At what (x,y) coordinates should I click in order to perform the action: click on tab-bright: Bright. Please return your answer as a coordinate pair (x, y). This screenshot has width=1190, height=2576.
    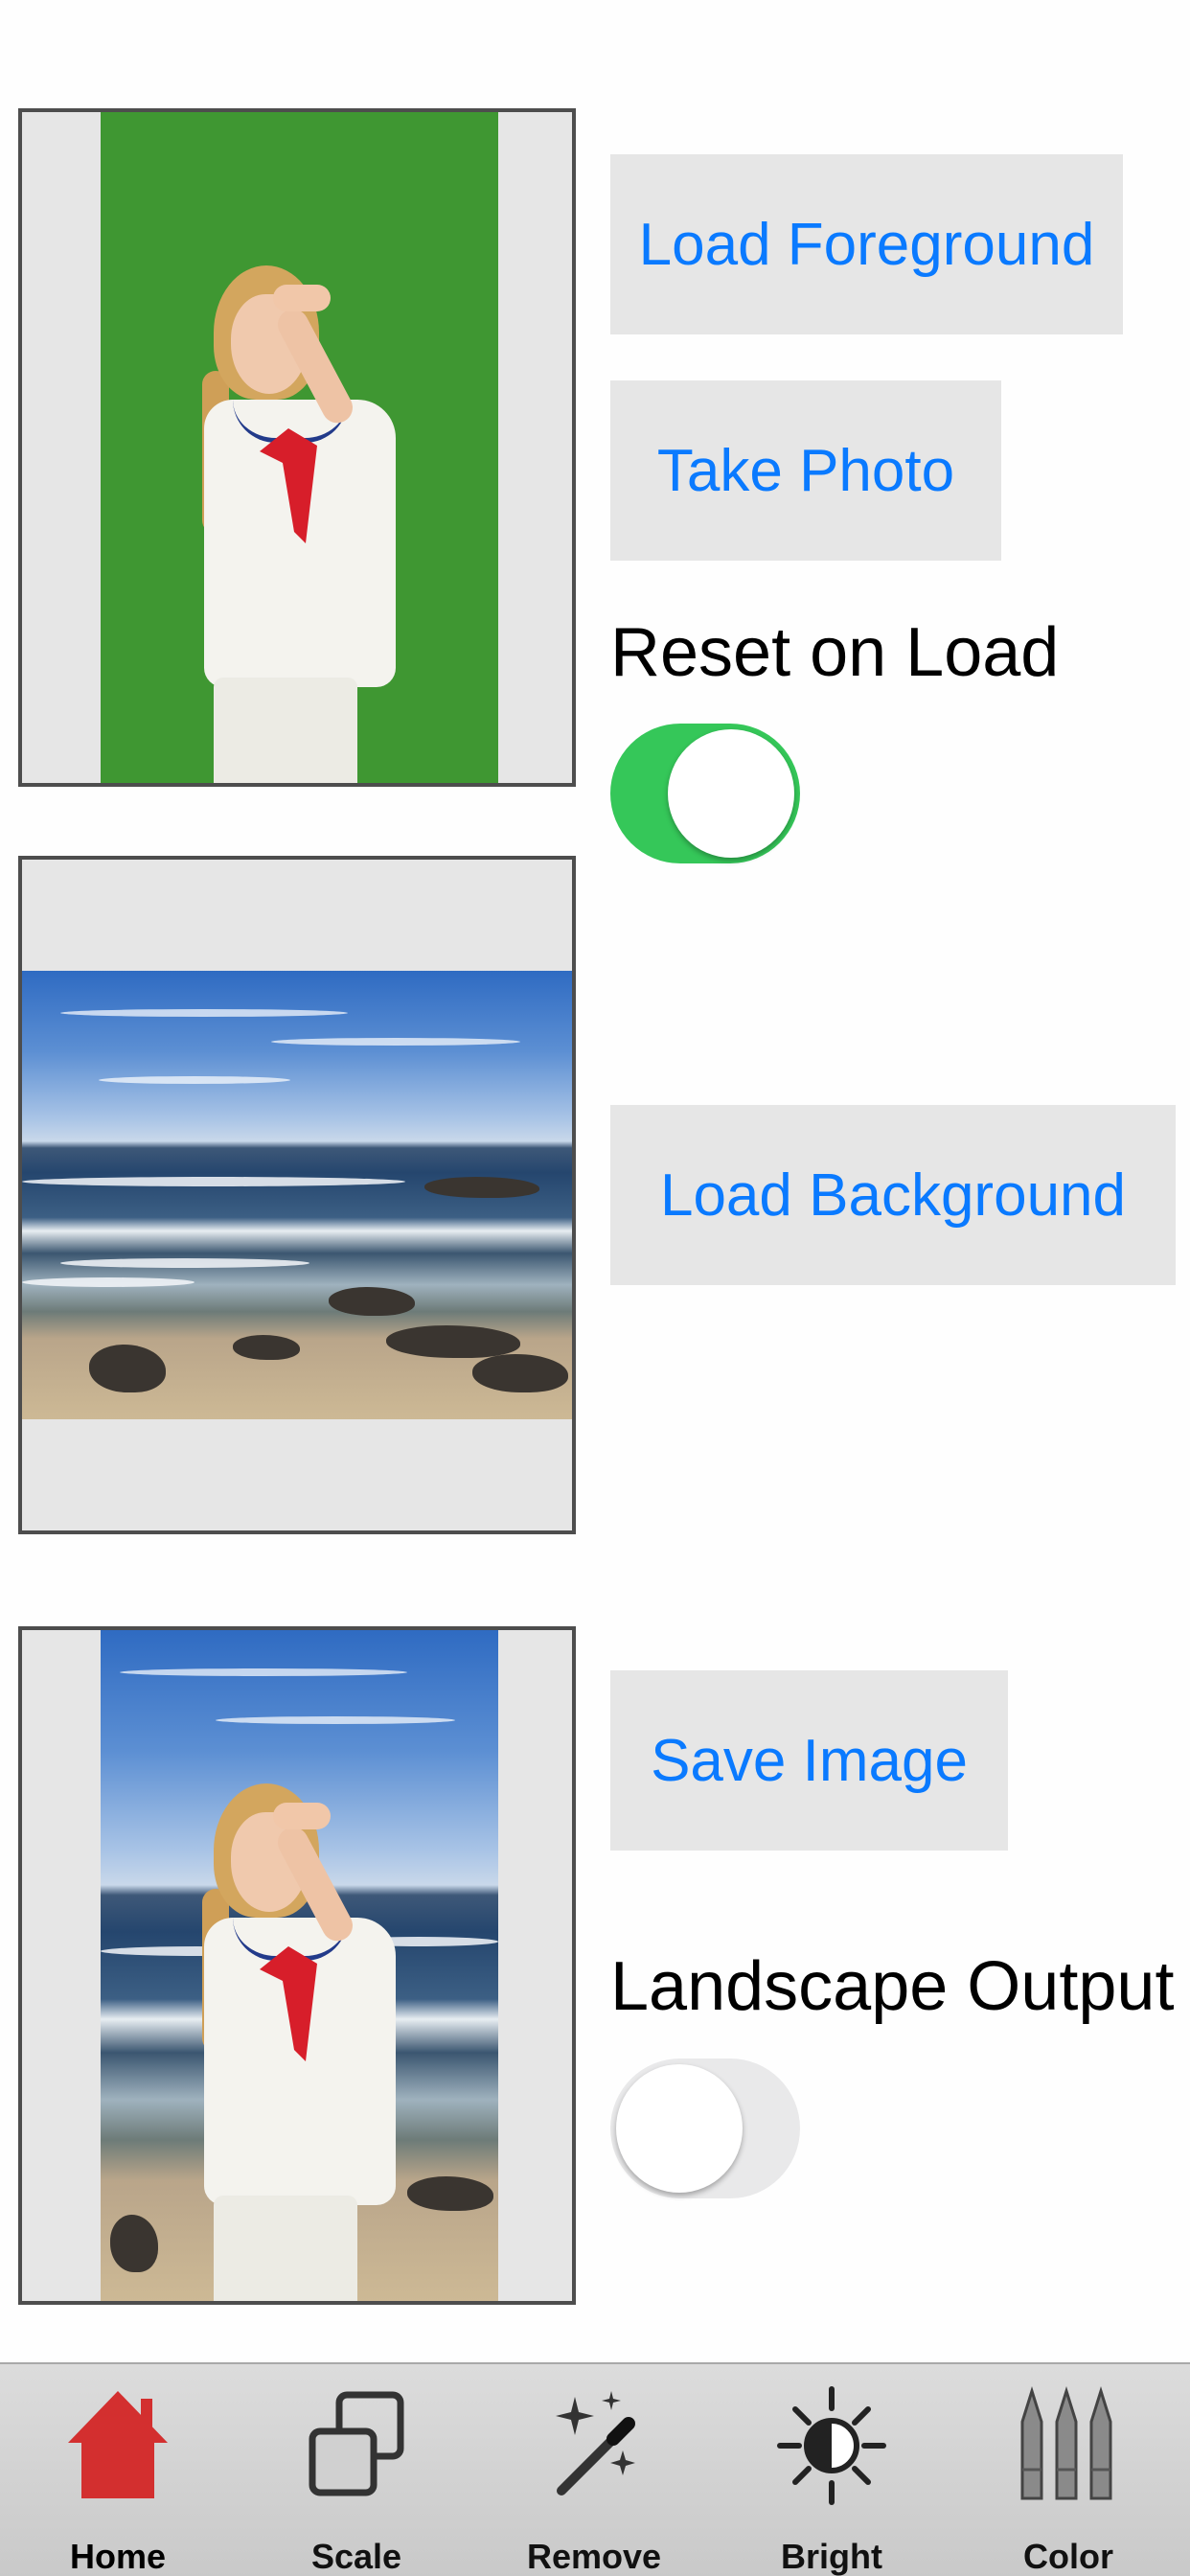
    Looking at the image, I should click on (832, 2470).